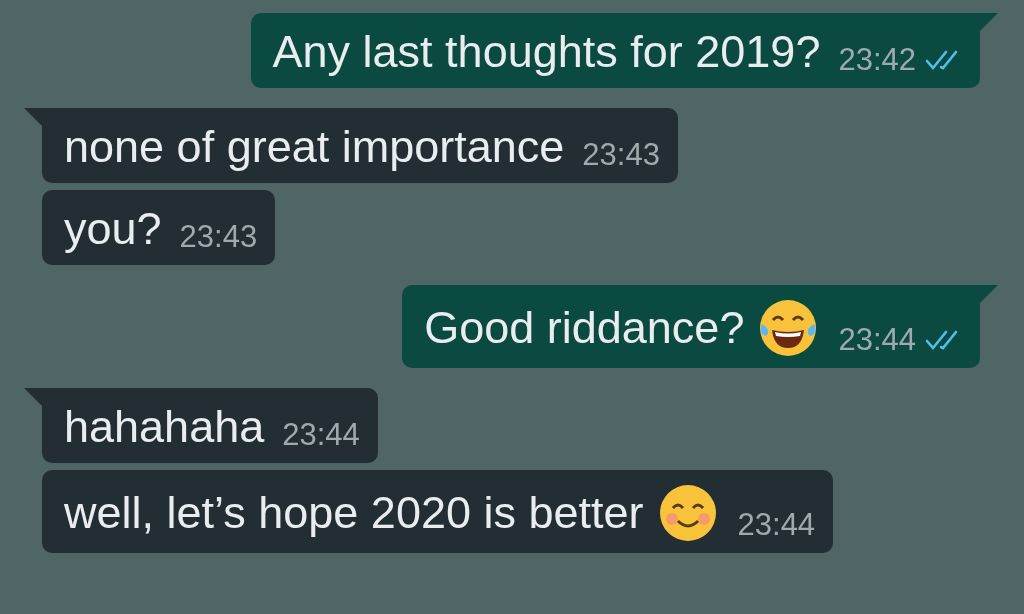 The height and width of the screenshot is (614, 1024). What do you see at coordinates (164, 427) in the screenshot?
I see `message-text: hahahaha` at bounding box center [164, 427].